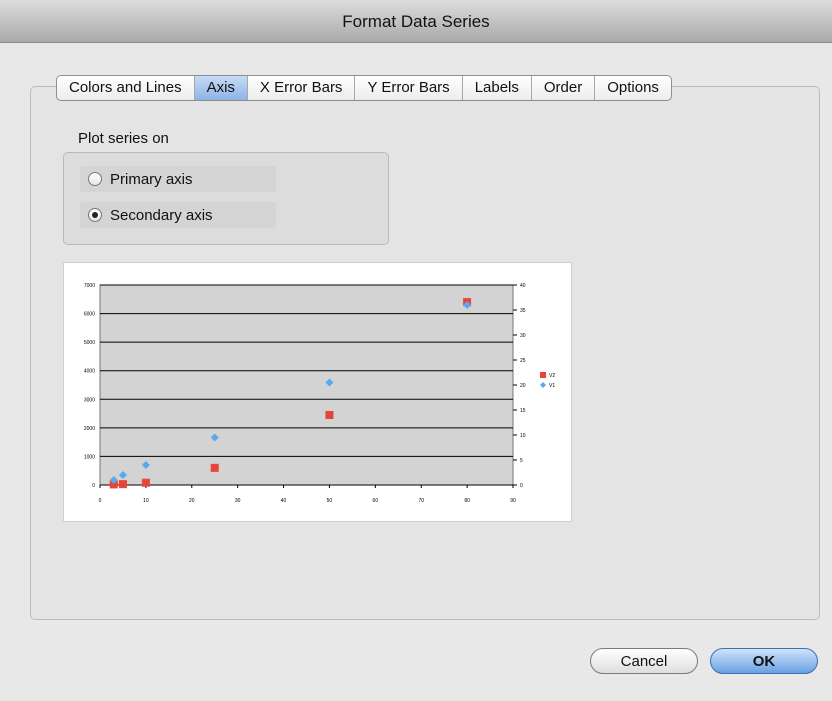  What do you see at coordinates (552, 386) in the screenshot?
I see `legend-label: V1` at bounding box center [552, 386].